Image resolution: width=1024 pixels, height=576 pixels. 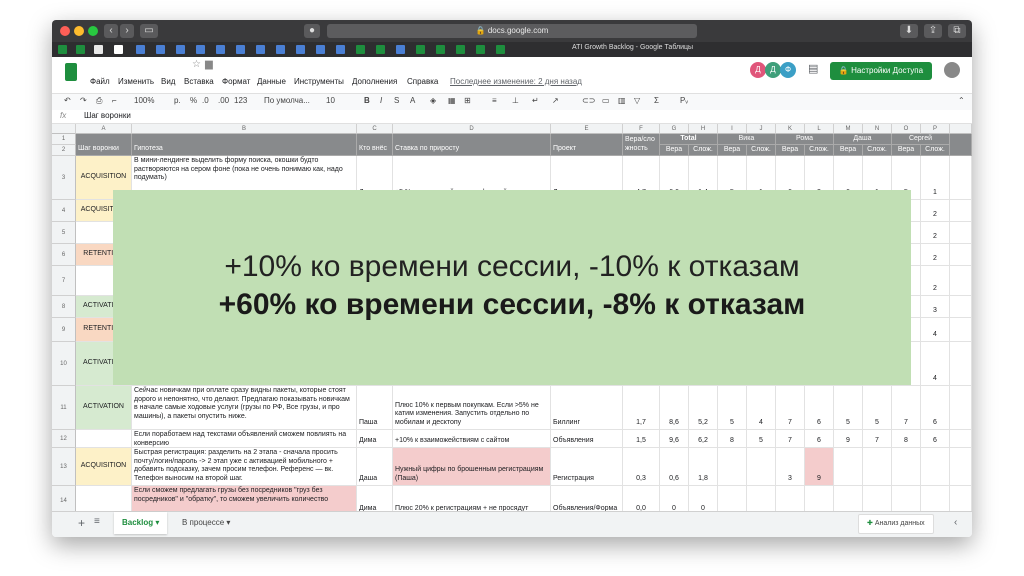 What do you see at coordinates (813, 68) in the screenshot?
I see `comments-icon: ▤` at bounding box center [813, 68].